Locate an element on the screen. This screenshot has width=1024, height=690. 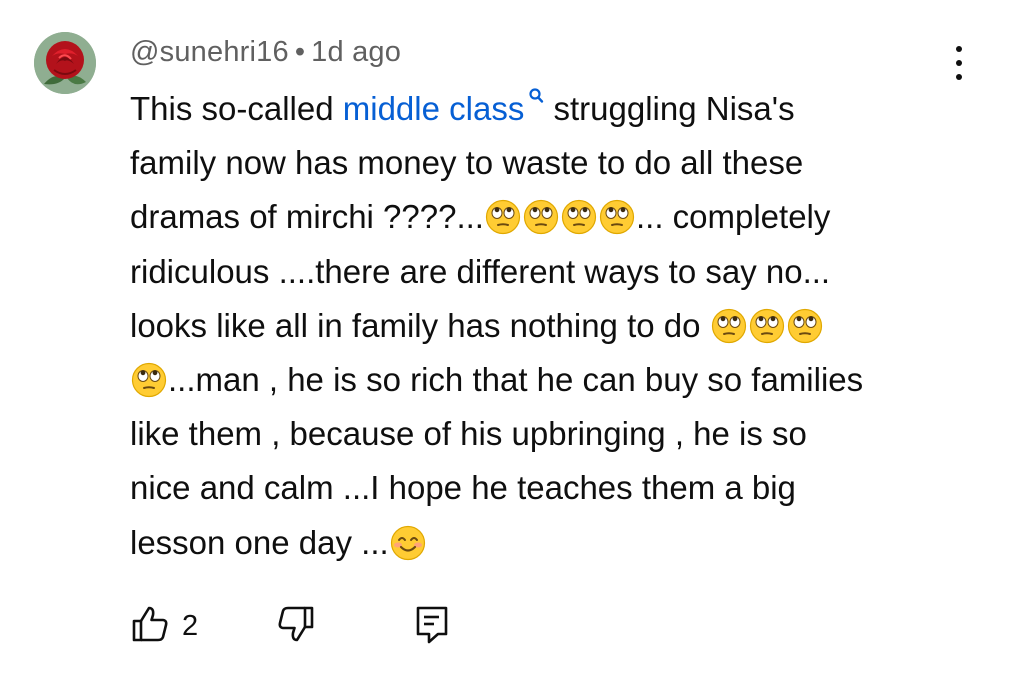
username: @sunehri16 is located at coordinates (209, 52).